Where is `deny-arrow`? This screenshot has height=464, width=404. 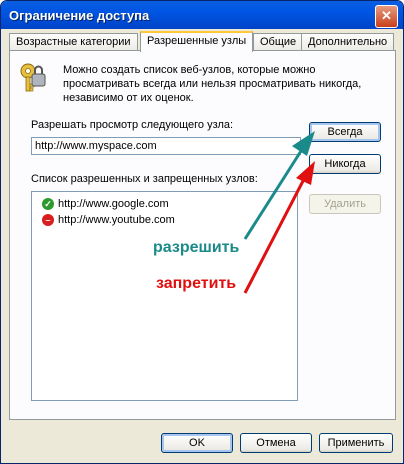
deny-arrow is located at coordinates (274, 237).